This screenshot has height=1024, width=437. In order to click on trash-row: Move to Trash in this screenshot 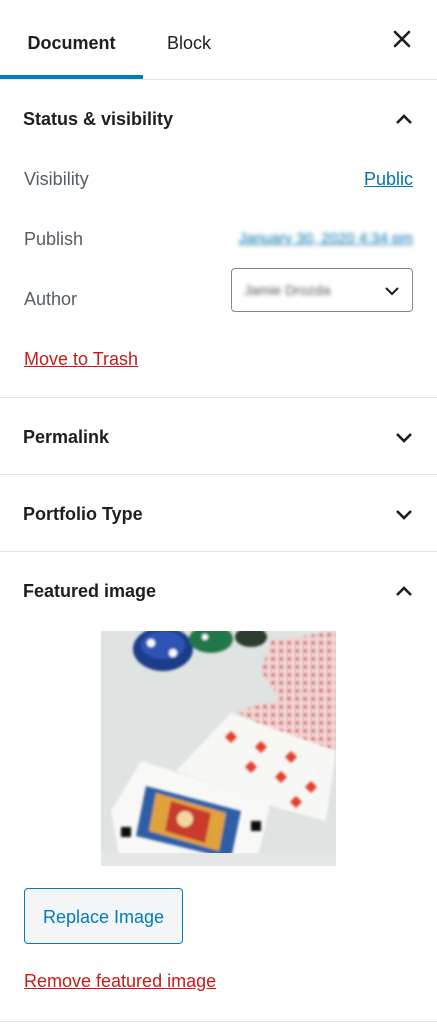, I will do `click(218, 359)`.